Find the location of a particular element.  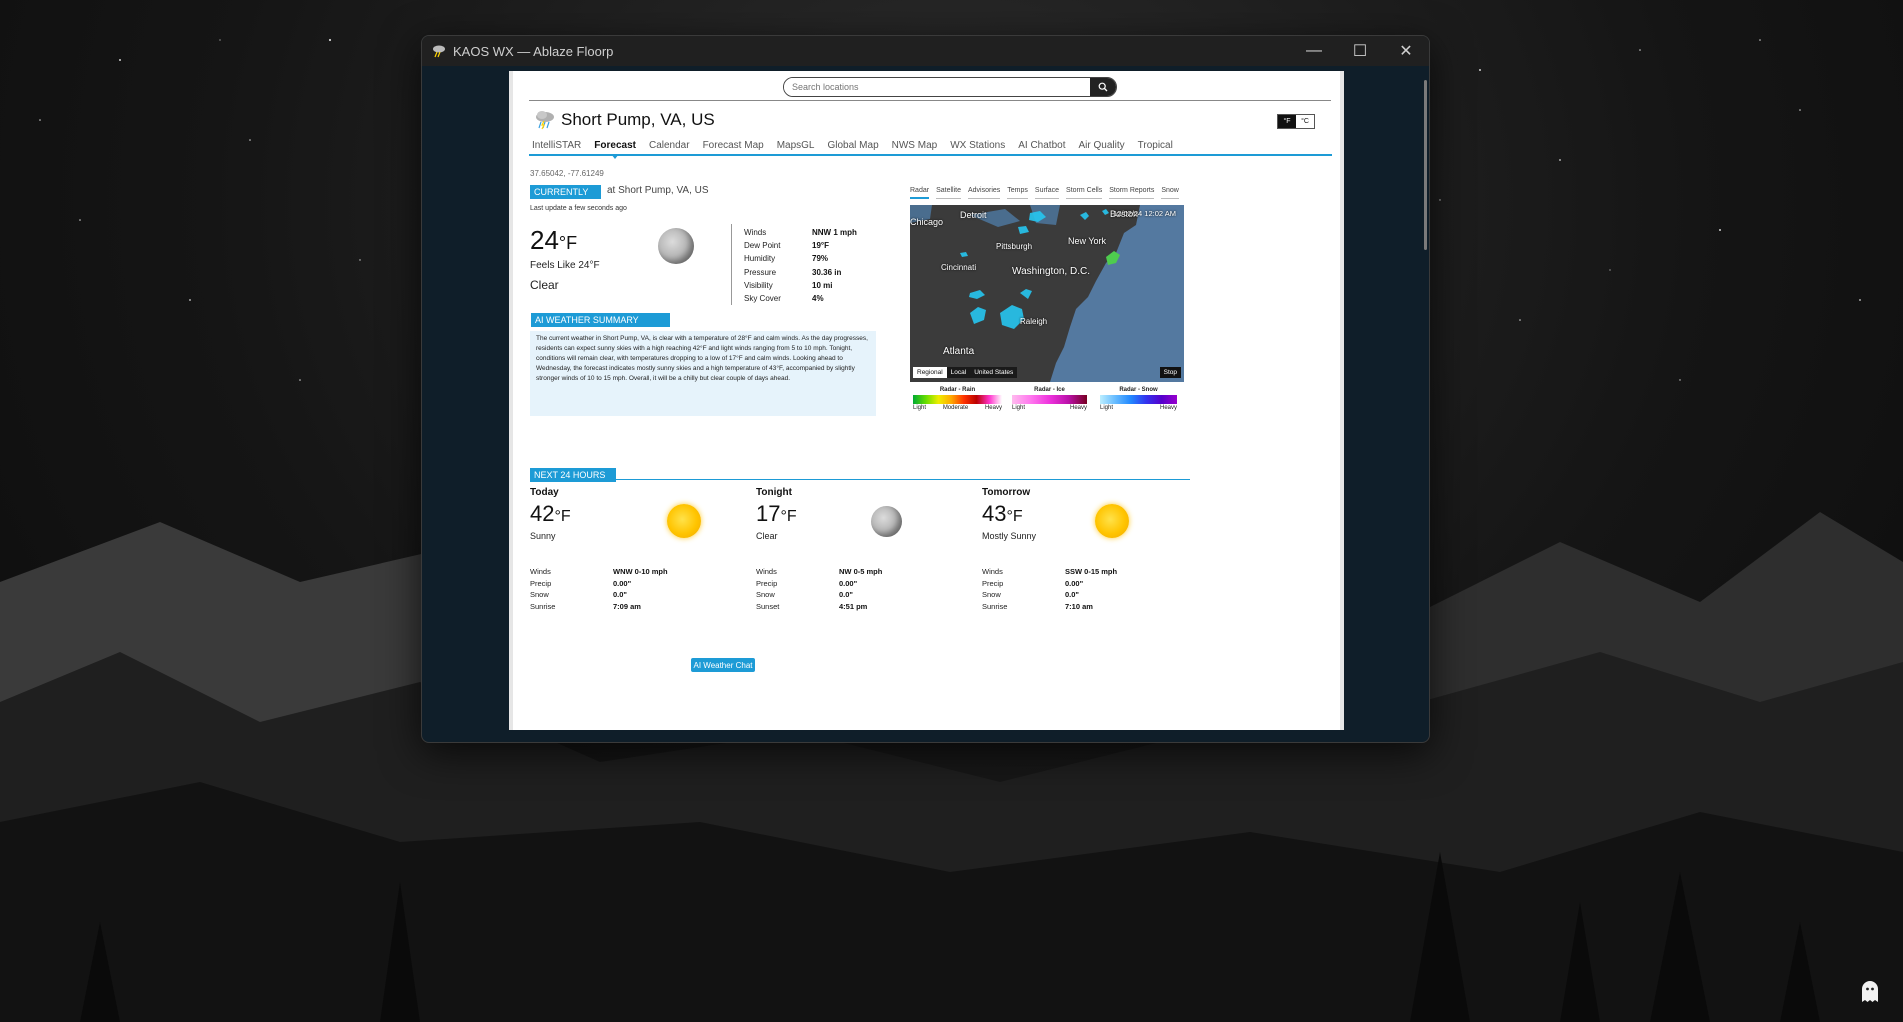

tab-forecast: Forecast is located at coordinates (615, 149).